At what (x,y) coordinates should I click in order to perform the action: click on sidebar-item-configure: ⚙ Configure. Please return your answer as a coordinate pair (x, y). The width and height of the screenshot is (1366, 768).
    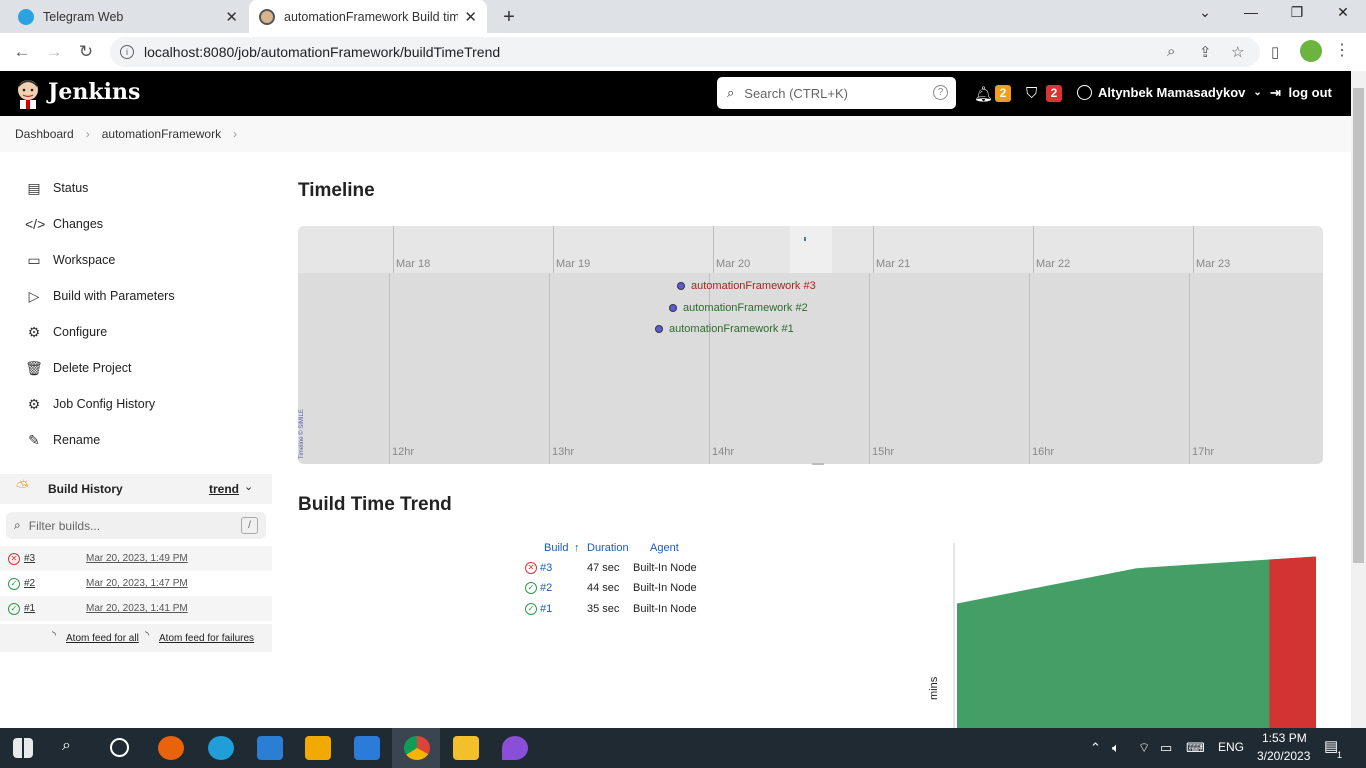
    Looking at the image, I should click on (66, 332).